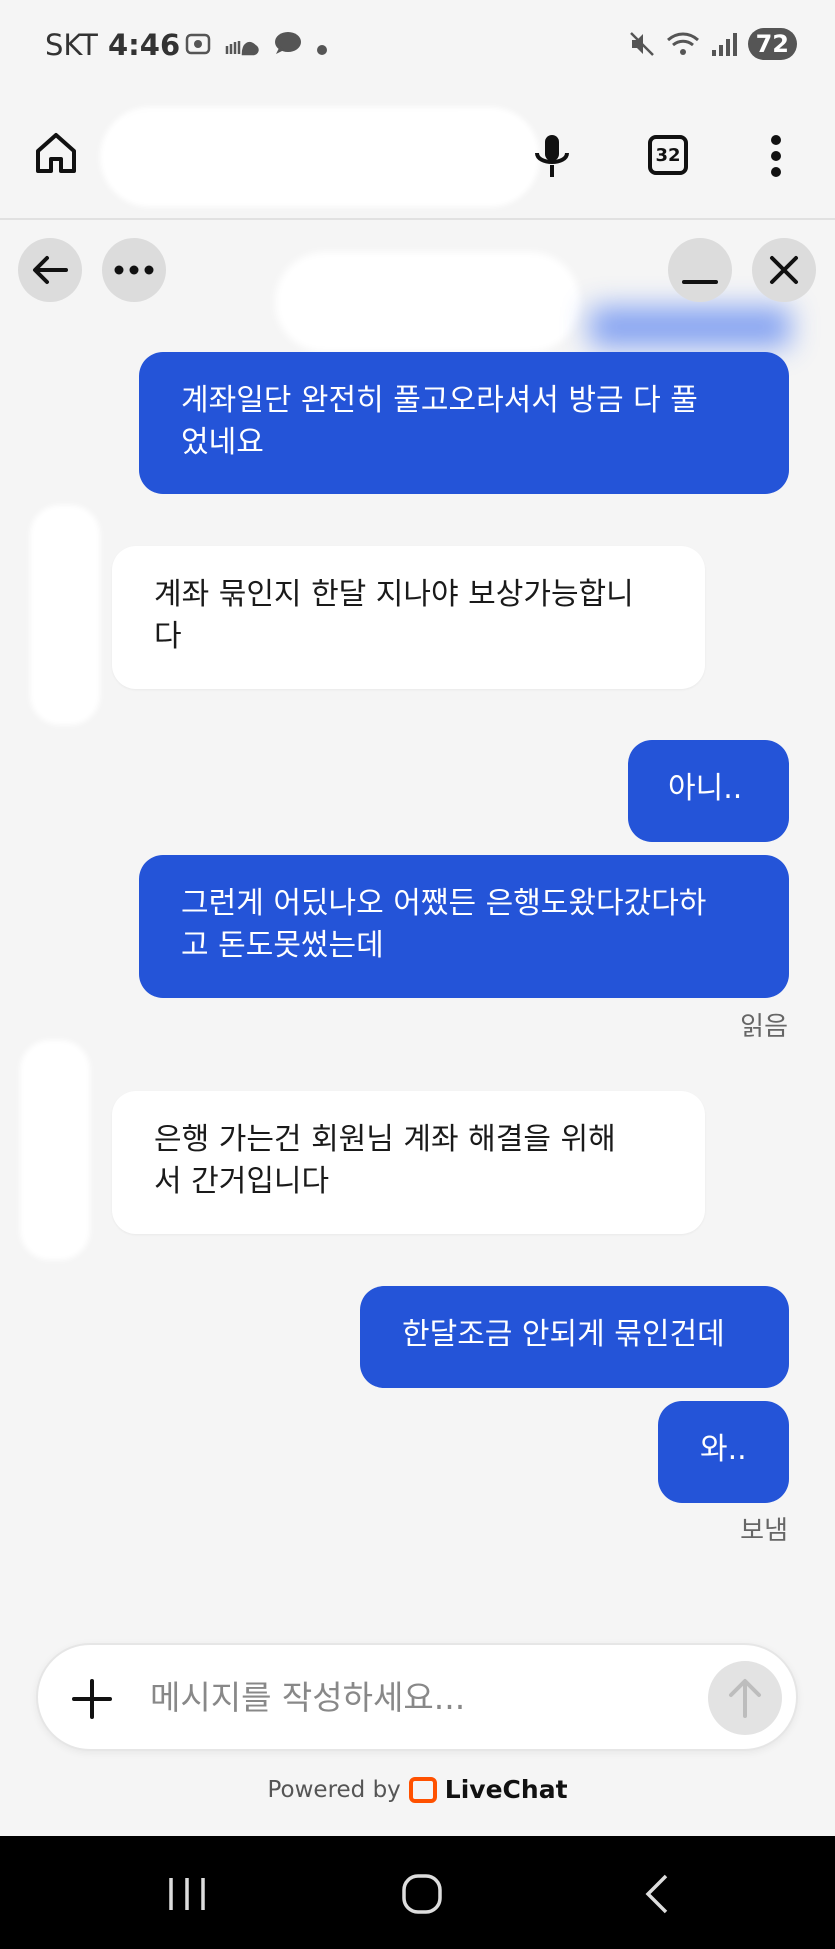 The height and width of the screenshot is (1949, 835). I want to click on more-horiz-icon, so click(134, 270).